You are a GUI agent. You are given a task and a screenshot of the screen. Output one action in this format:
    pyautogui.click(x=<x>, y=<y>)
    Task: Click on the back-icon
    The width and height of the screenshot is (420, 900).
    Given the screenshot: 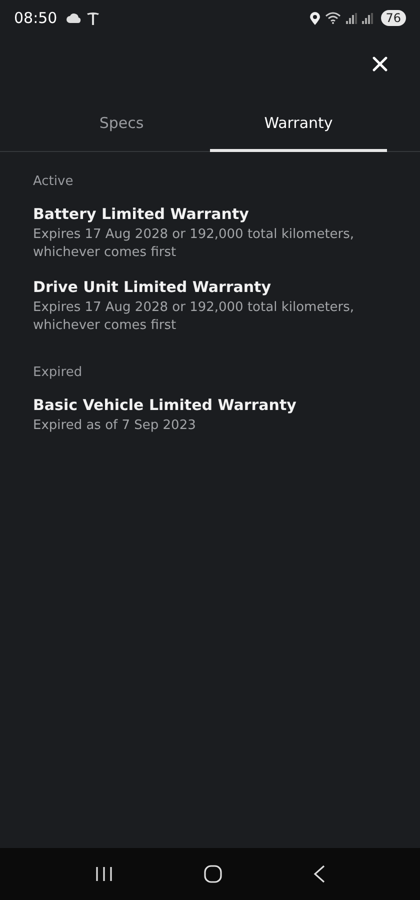 What is the action you would take?
    pyautogui.click(x=318, y=874)
    